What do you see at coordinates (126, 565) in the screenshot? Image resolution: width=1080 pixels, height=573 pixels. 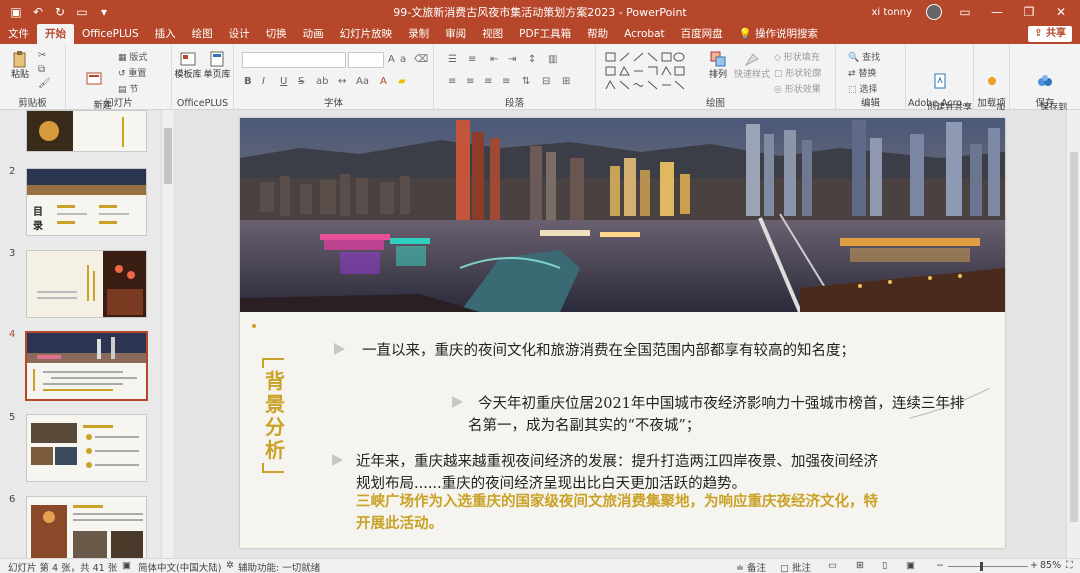 I see `spelling-icon: ▣` at bounding box center [126, 565].